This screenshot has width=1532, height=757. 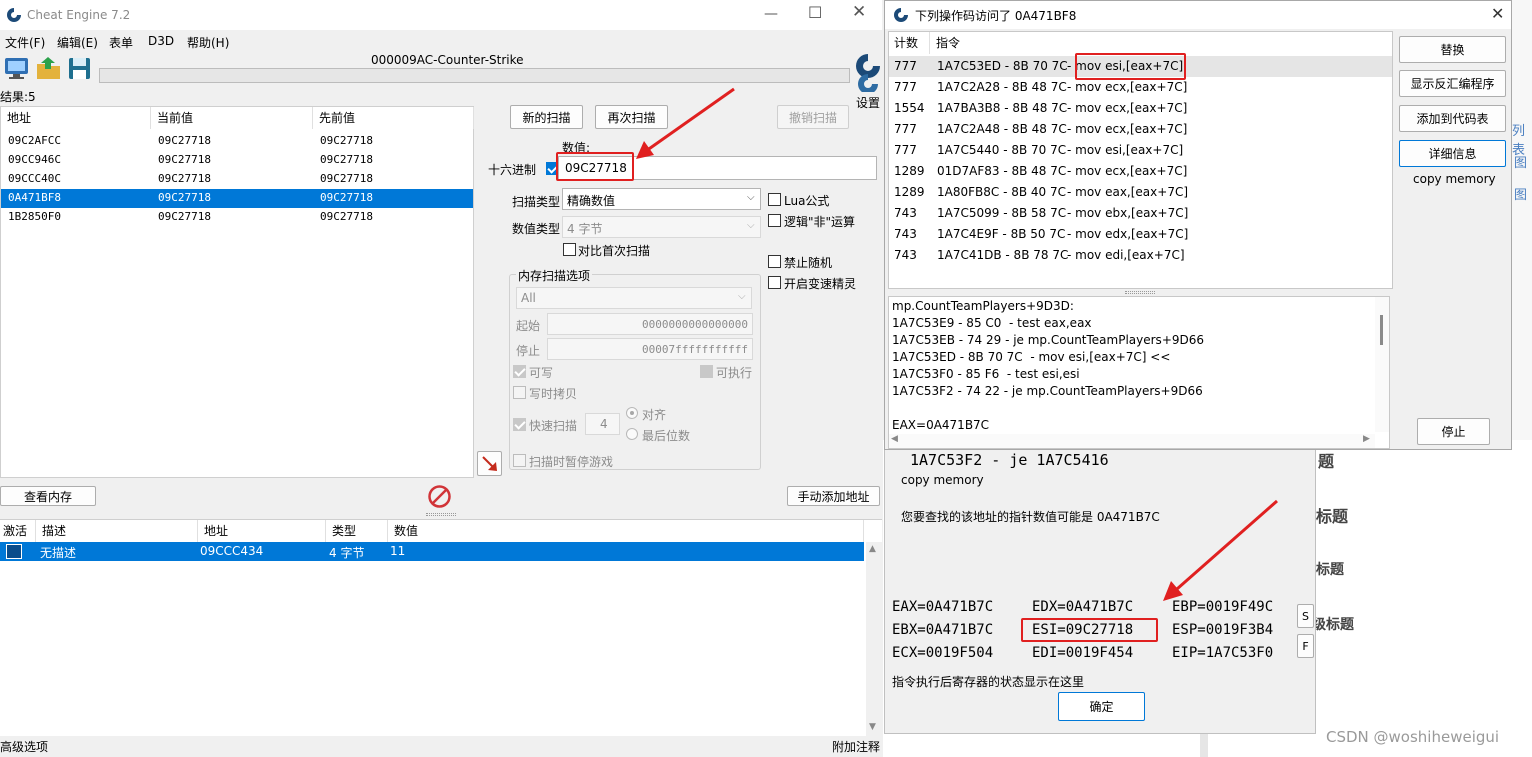 What do you see at coordinates (519, 392) in the screenshot?
I see `copy-on-write-checkbox` at bounding box center [519, 392].